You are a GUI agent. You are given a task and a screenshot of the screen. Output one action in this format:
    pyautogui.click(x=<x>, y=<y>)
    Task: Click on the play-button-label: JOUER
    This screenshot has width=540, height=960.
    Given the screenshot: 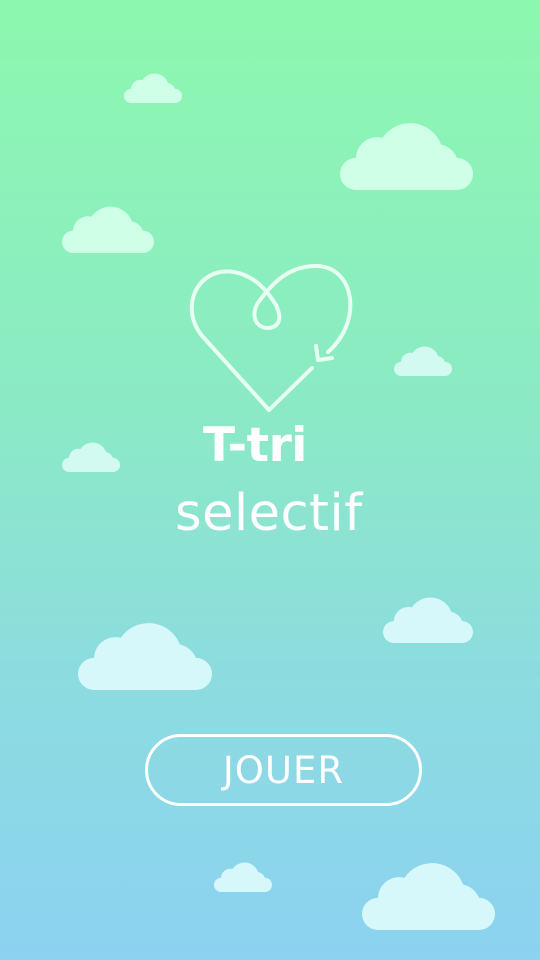 What is the action you would take?
    pyautogui.click(x=283, y=770)
    